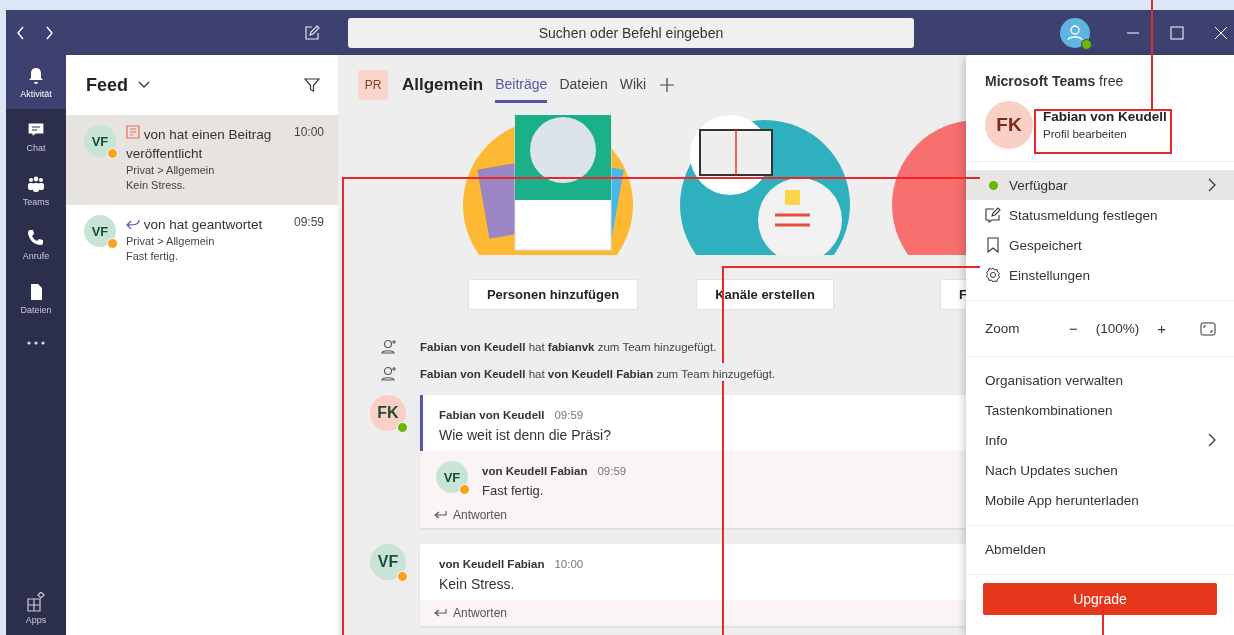 The image size is (1234, 635). I want to click on feed-item: VF von hat geantwortet 09:59 Privat > Allgemein Fast fertig., so click(202, 240).